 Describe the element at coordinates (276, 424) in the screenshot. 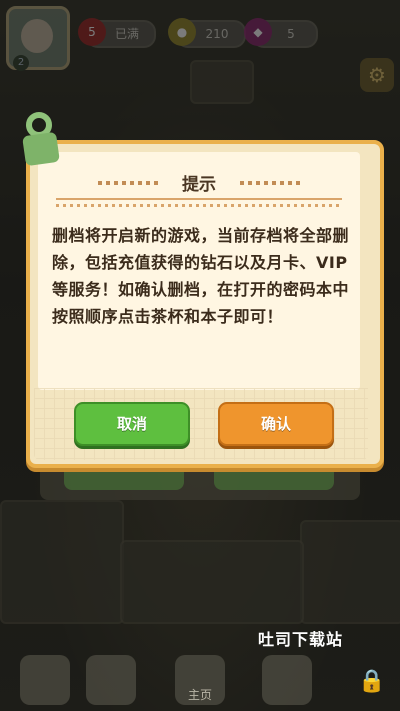

I see `confirm-button: 确认` at that location.